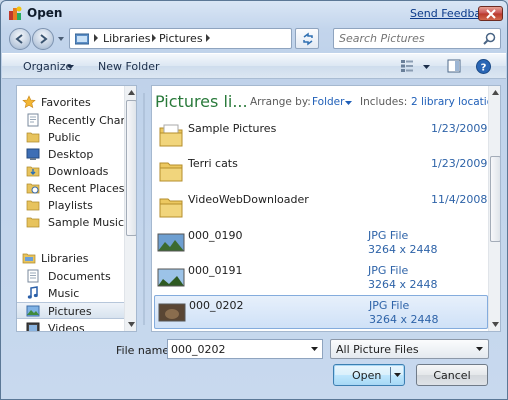 Image resolution: width=508 pixels, height=400 pixels. I want to click on file-row: 000_0190 JPG File 3264 x 2448, so click(321, 243).